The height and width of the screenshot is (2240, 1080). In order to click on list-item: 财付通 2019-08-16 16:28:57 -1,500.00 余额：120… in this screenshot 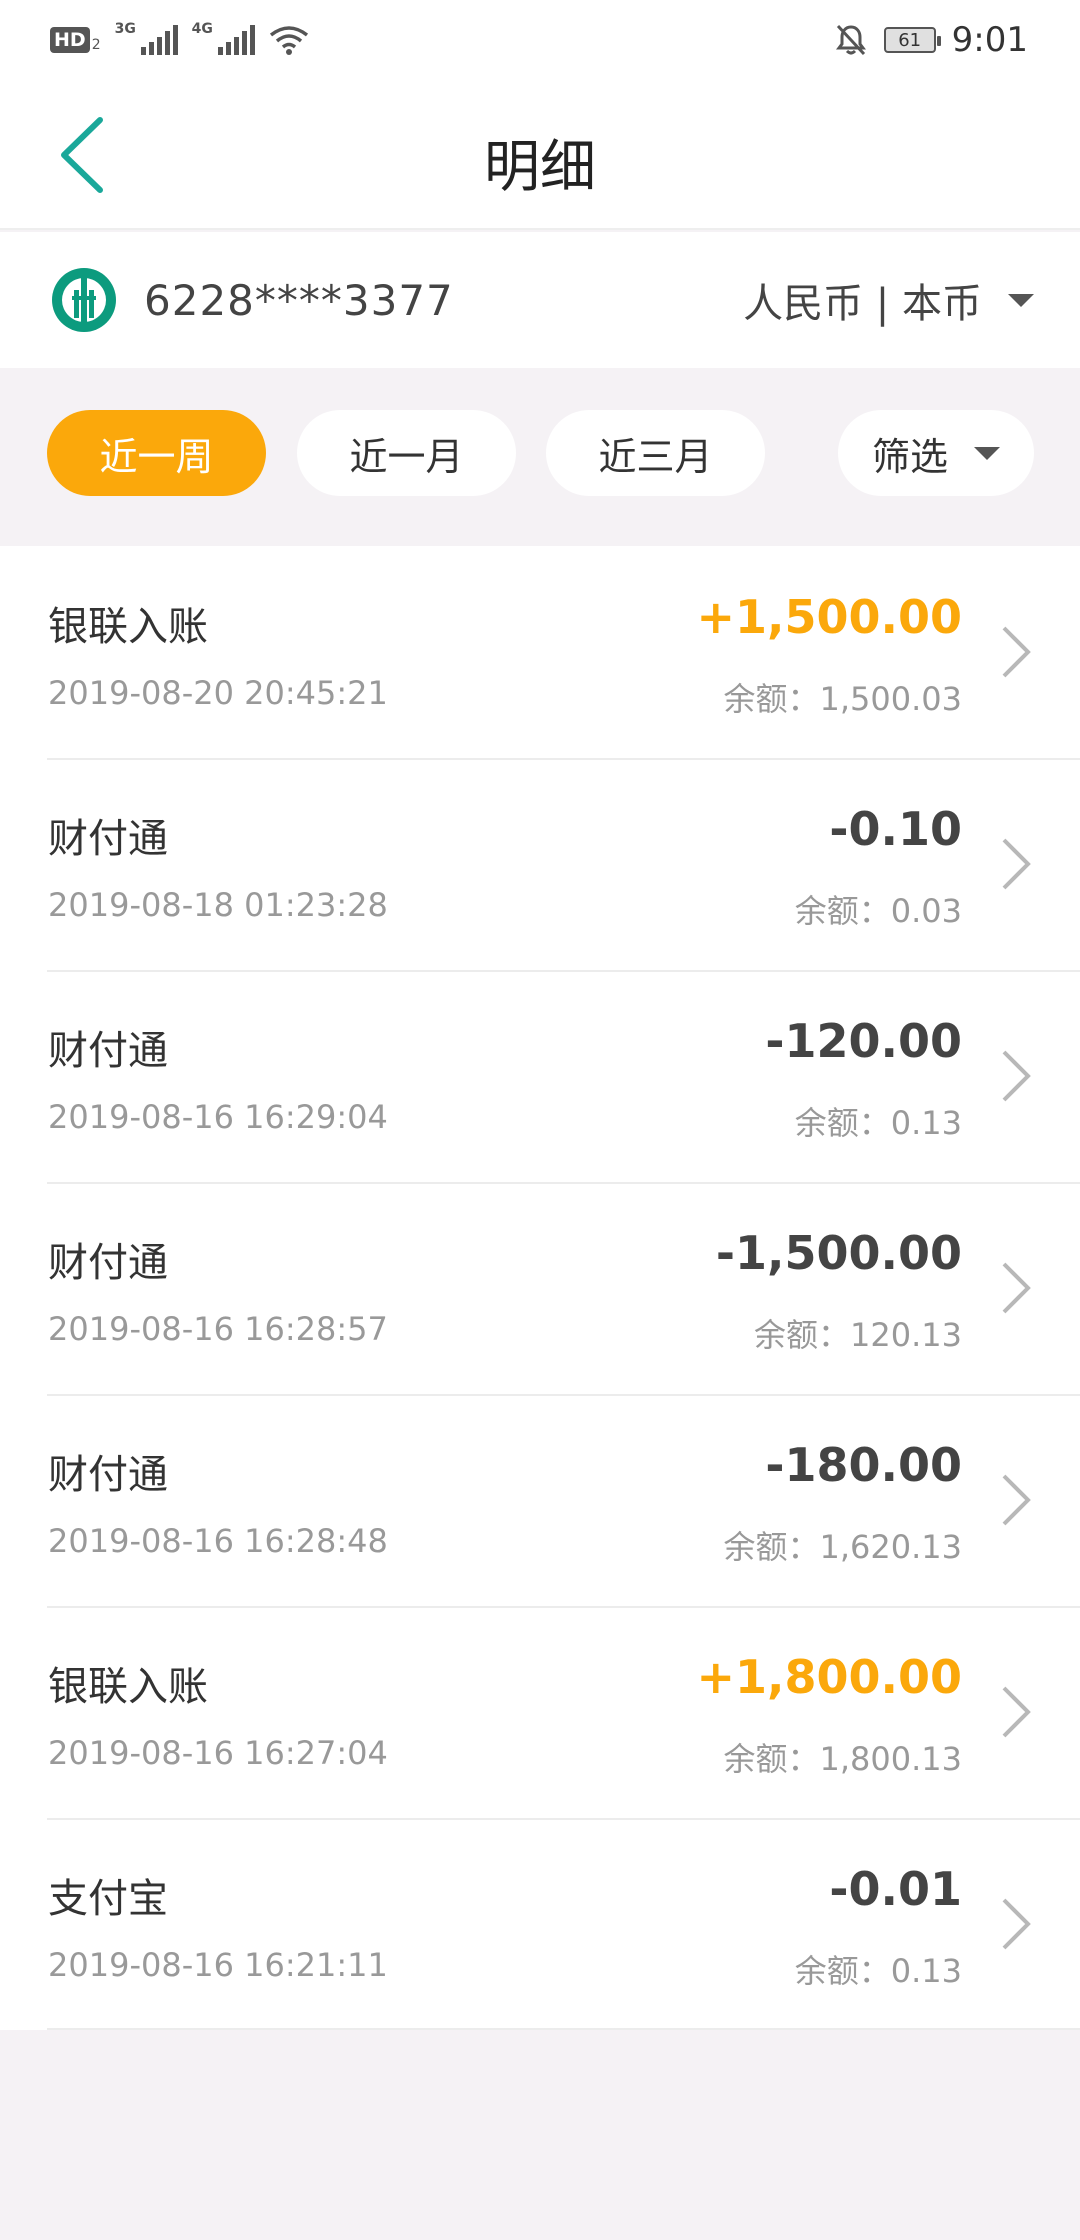, I will do `click(540, 1288)`.